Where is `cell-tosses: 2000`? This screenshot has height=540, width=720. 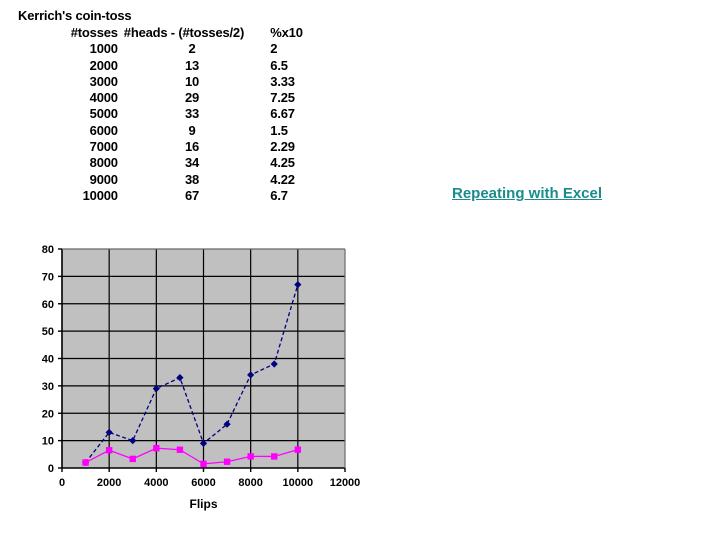 cell-tosses: 2000 is located at coordinates (103, 65).